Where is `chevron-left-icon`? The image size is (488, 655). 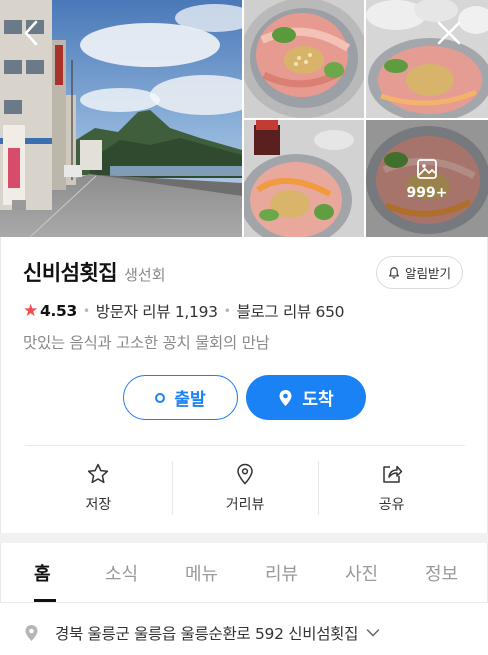 chevron-left-icon is located at coordinates (31, 33).